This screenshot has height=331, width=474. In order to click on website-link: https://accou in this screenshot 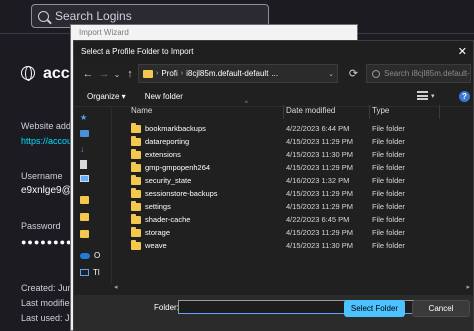, I will do `click(46, 141)`.